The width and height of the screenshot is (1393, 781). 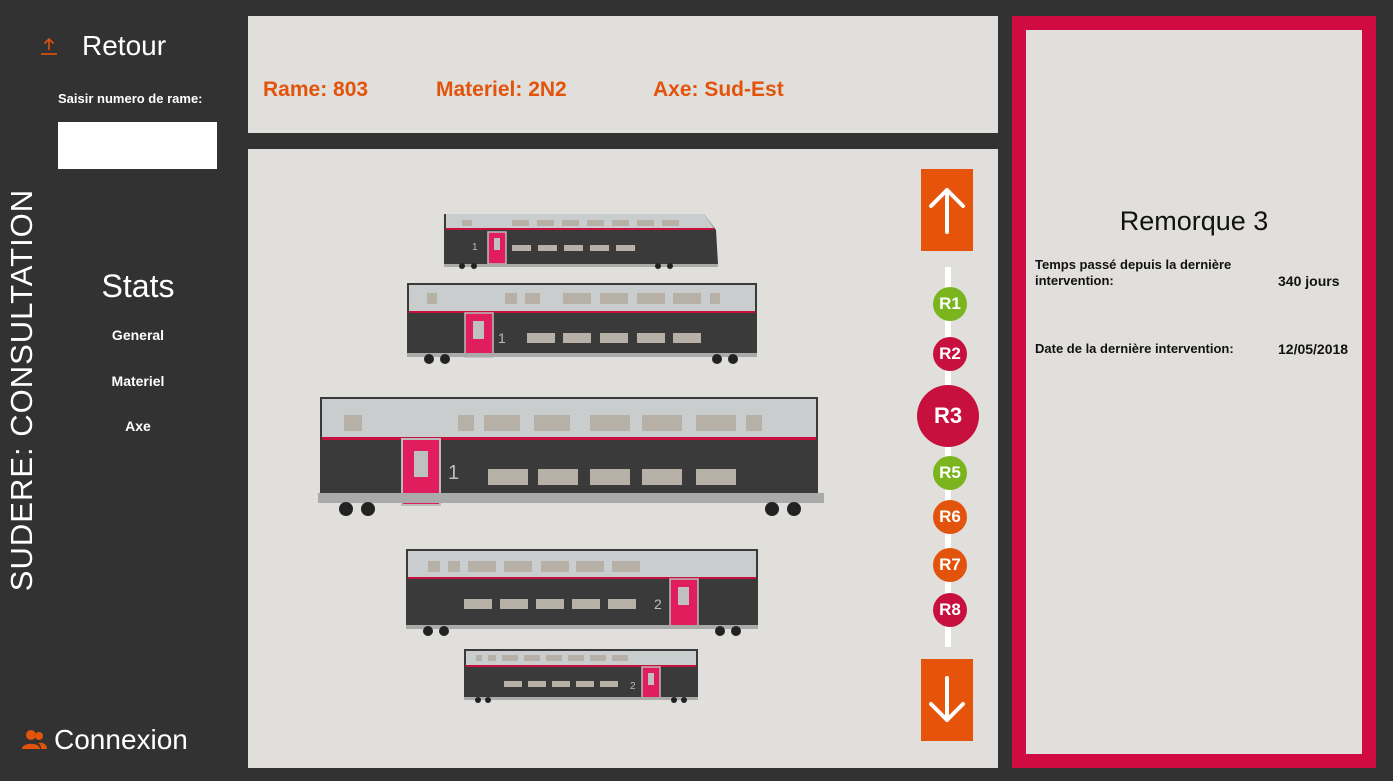 I want to click on train-car-3-selected: 1, so click(x=572, y=457).